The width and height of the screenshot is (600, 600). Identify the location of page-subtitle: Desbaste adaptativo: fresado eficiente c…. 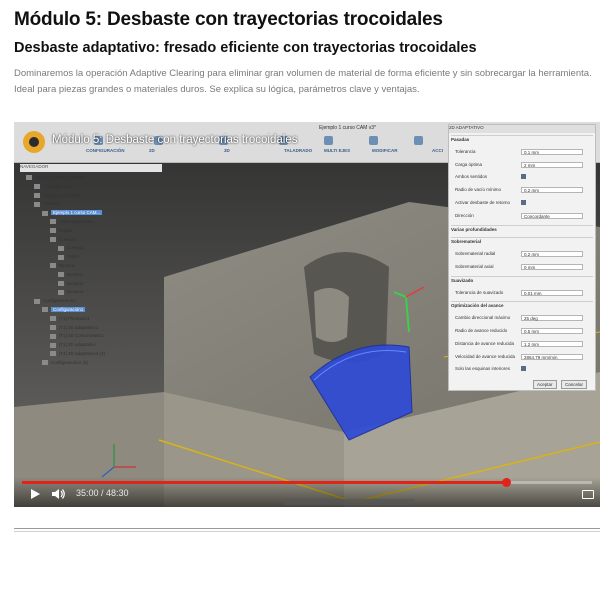
(245, 48).